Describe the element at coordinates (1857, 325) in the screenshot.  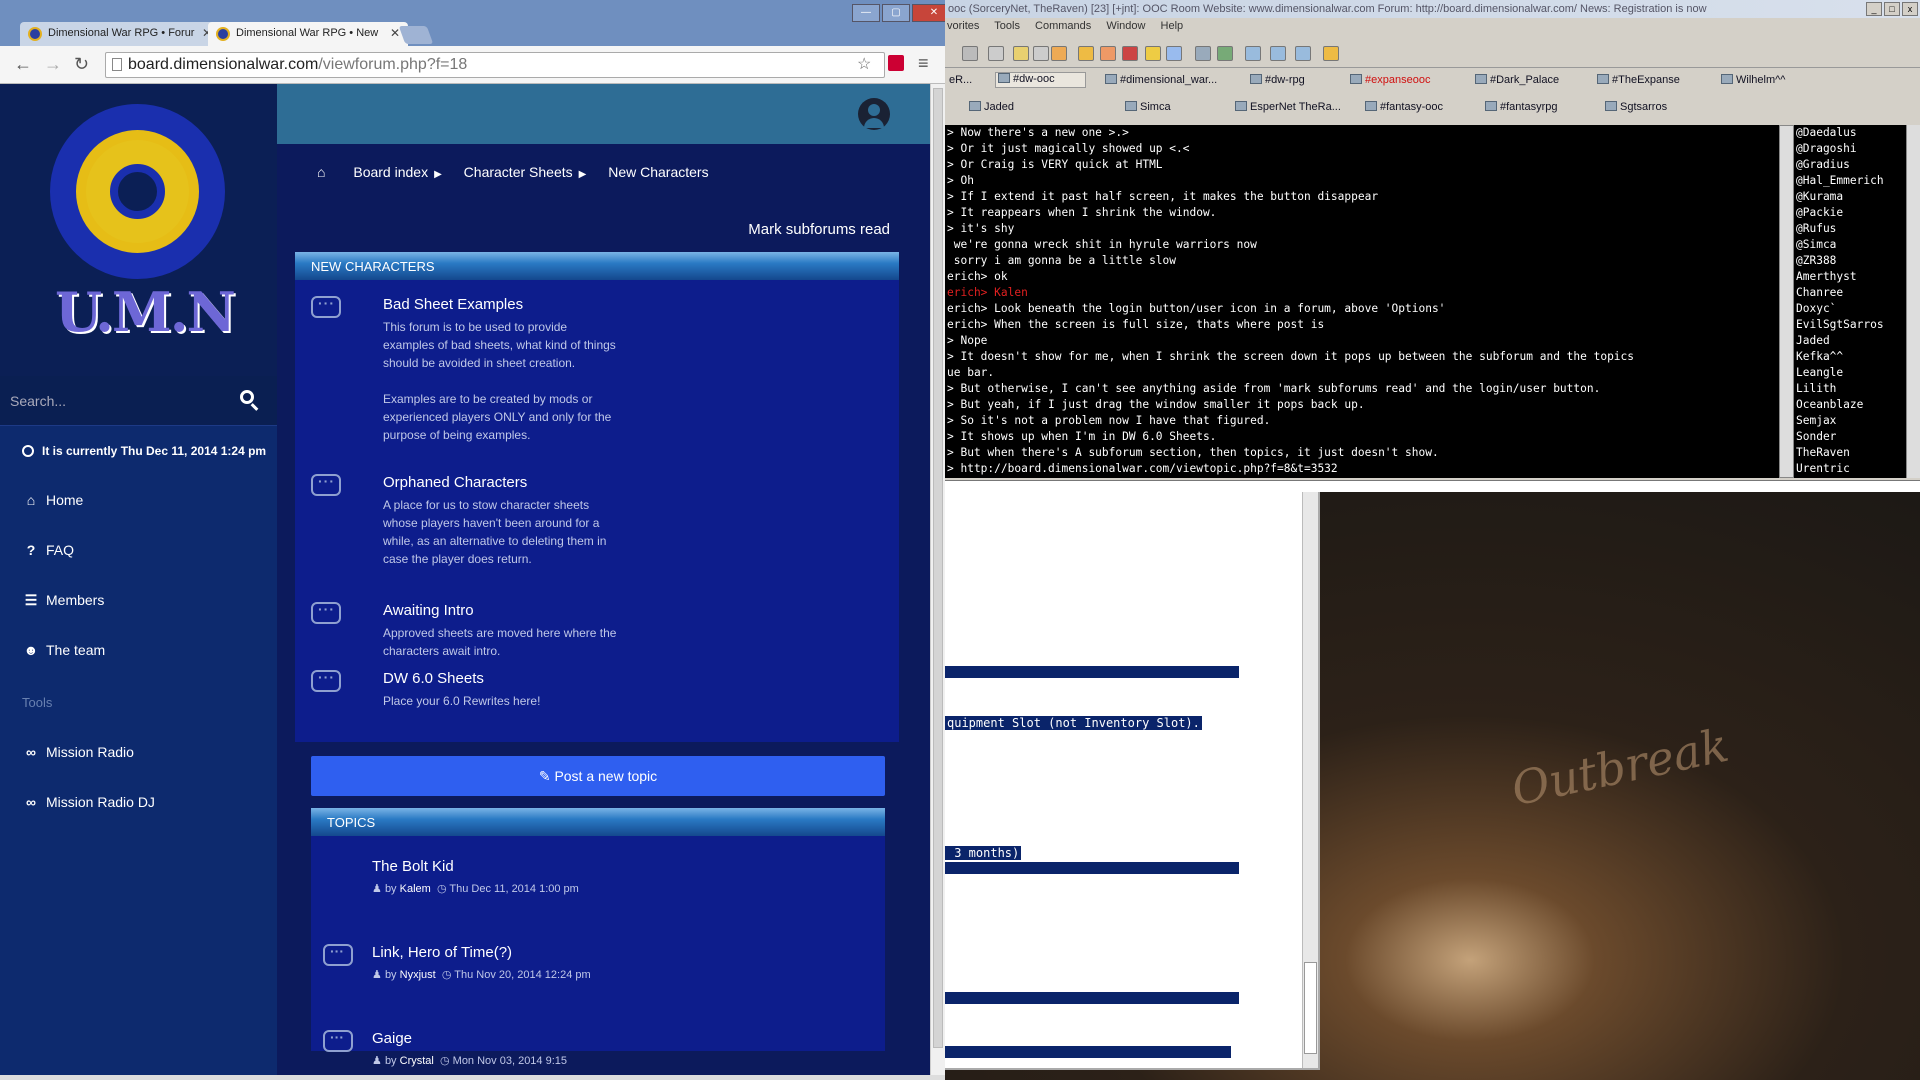
I see `nick-list-item: EvilSgtSarros` at that location.